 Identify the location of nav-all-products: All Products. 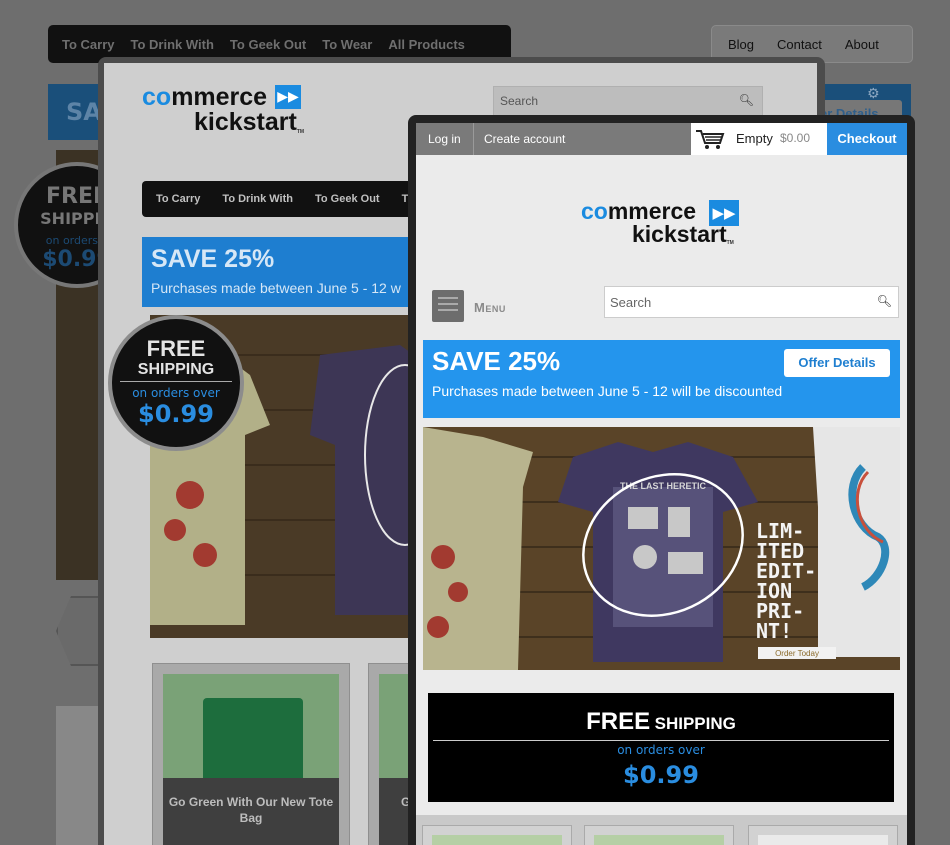
(426, 44).